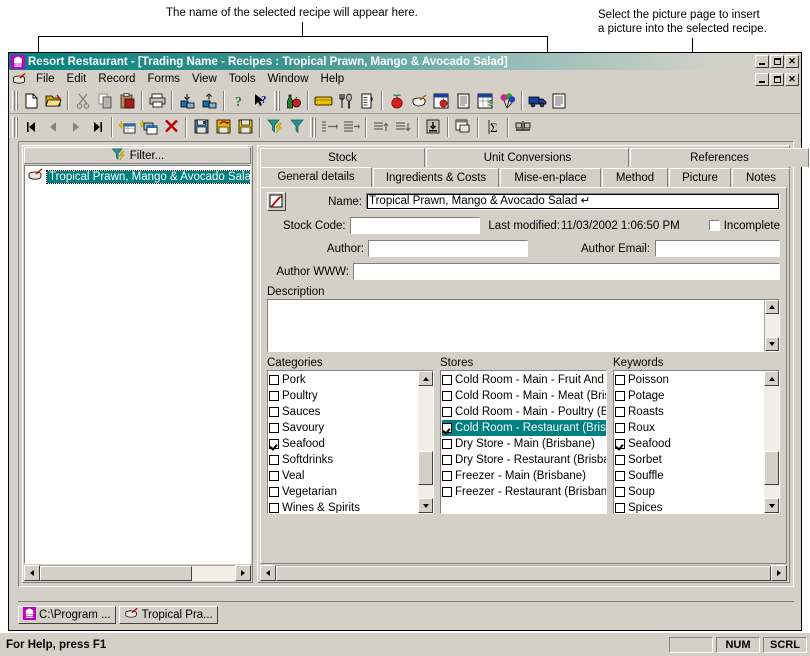 This screenshot has height=656, width=810. What do you see at coordinates (323, 101) in the screenshot?
I see `stock-box-icon` at bounding box center [323, 101].